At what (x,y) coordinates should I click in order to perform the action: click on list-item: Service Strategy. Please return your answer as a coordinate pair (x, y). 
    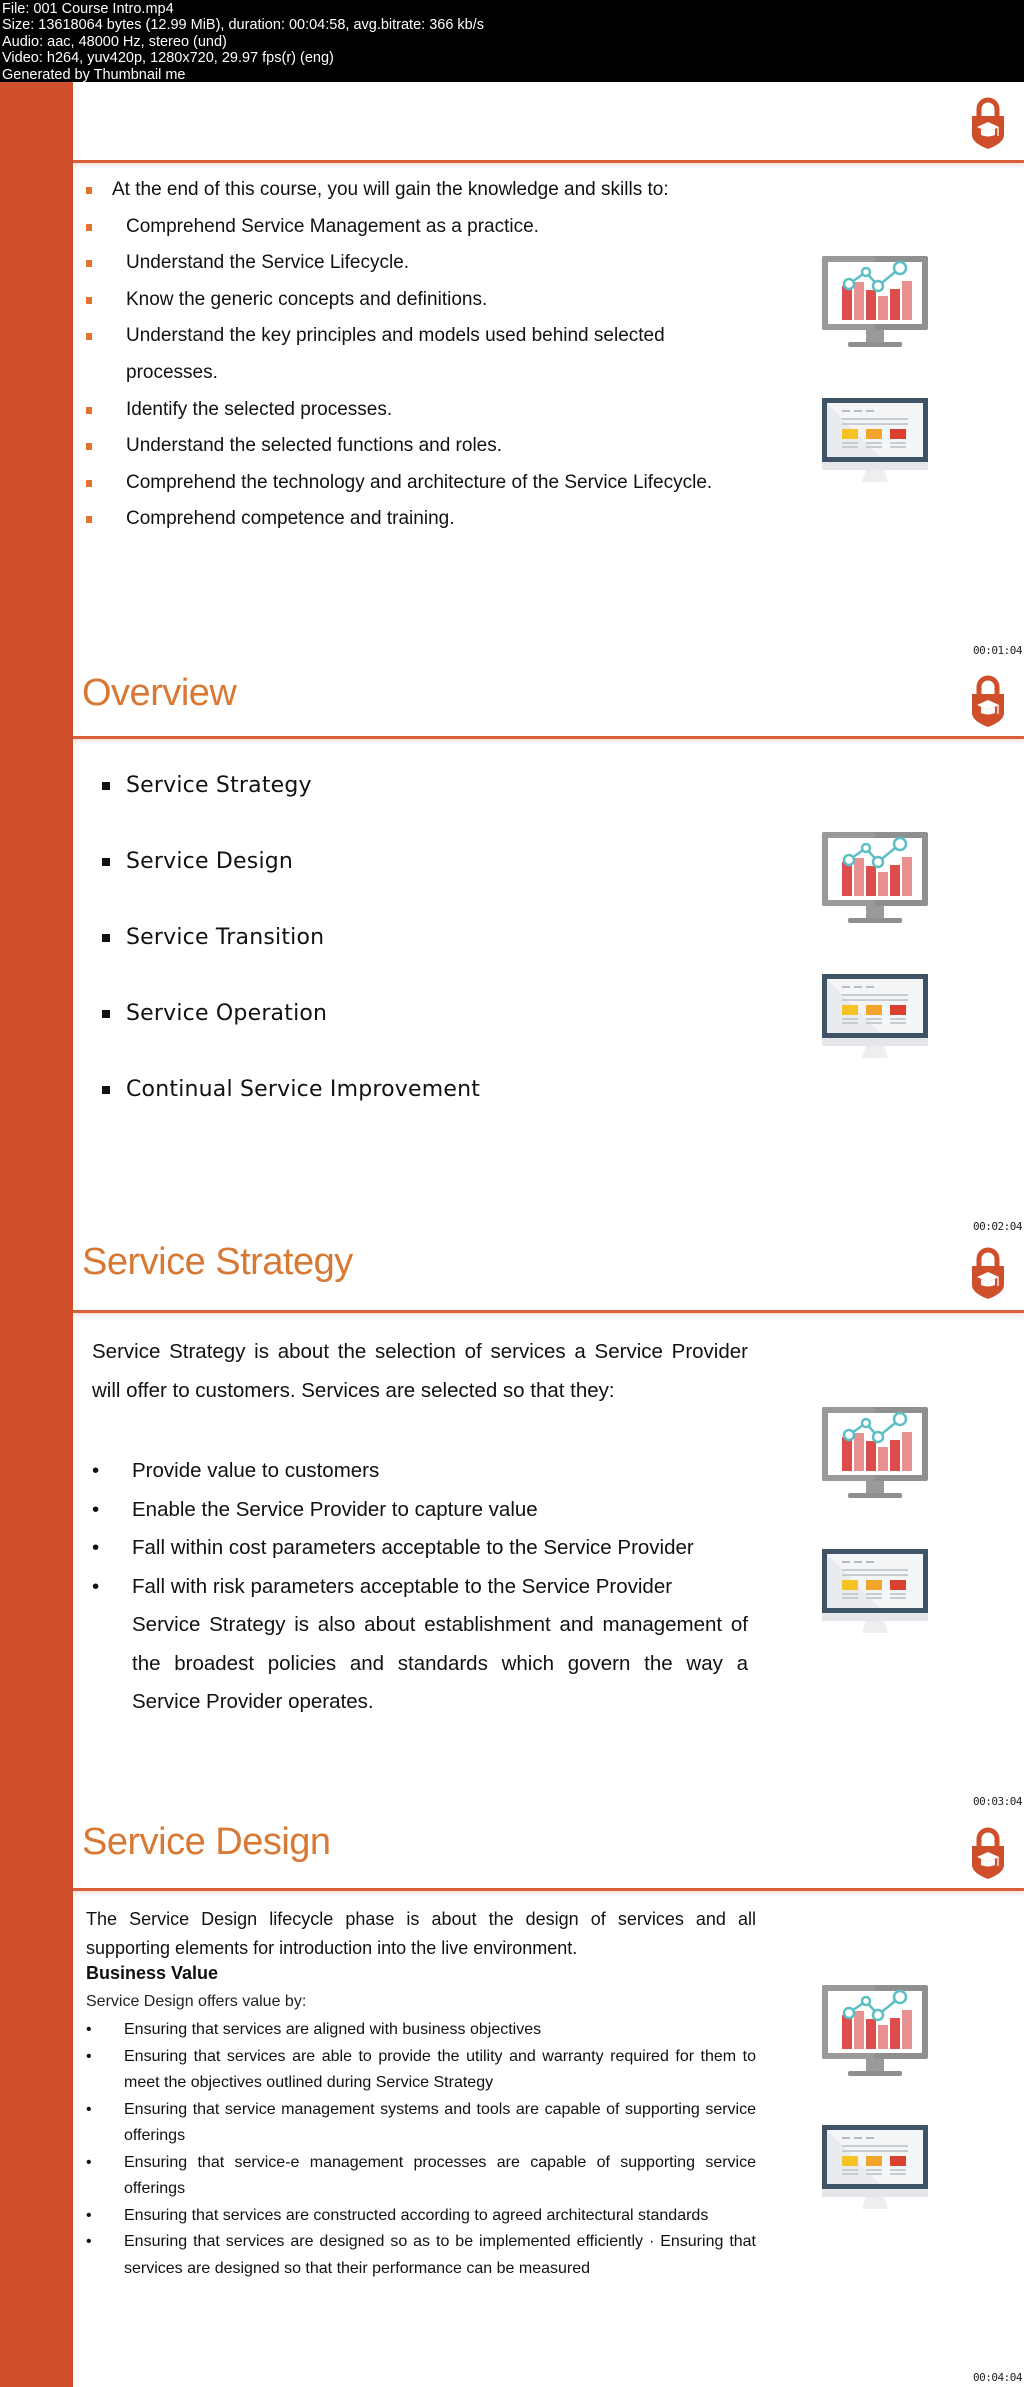
    Looking at the image, I should click on (291, 811).